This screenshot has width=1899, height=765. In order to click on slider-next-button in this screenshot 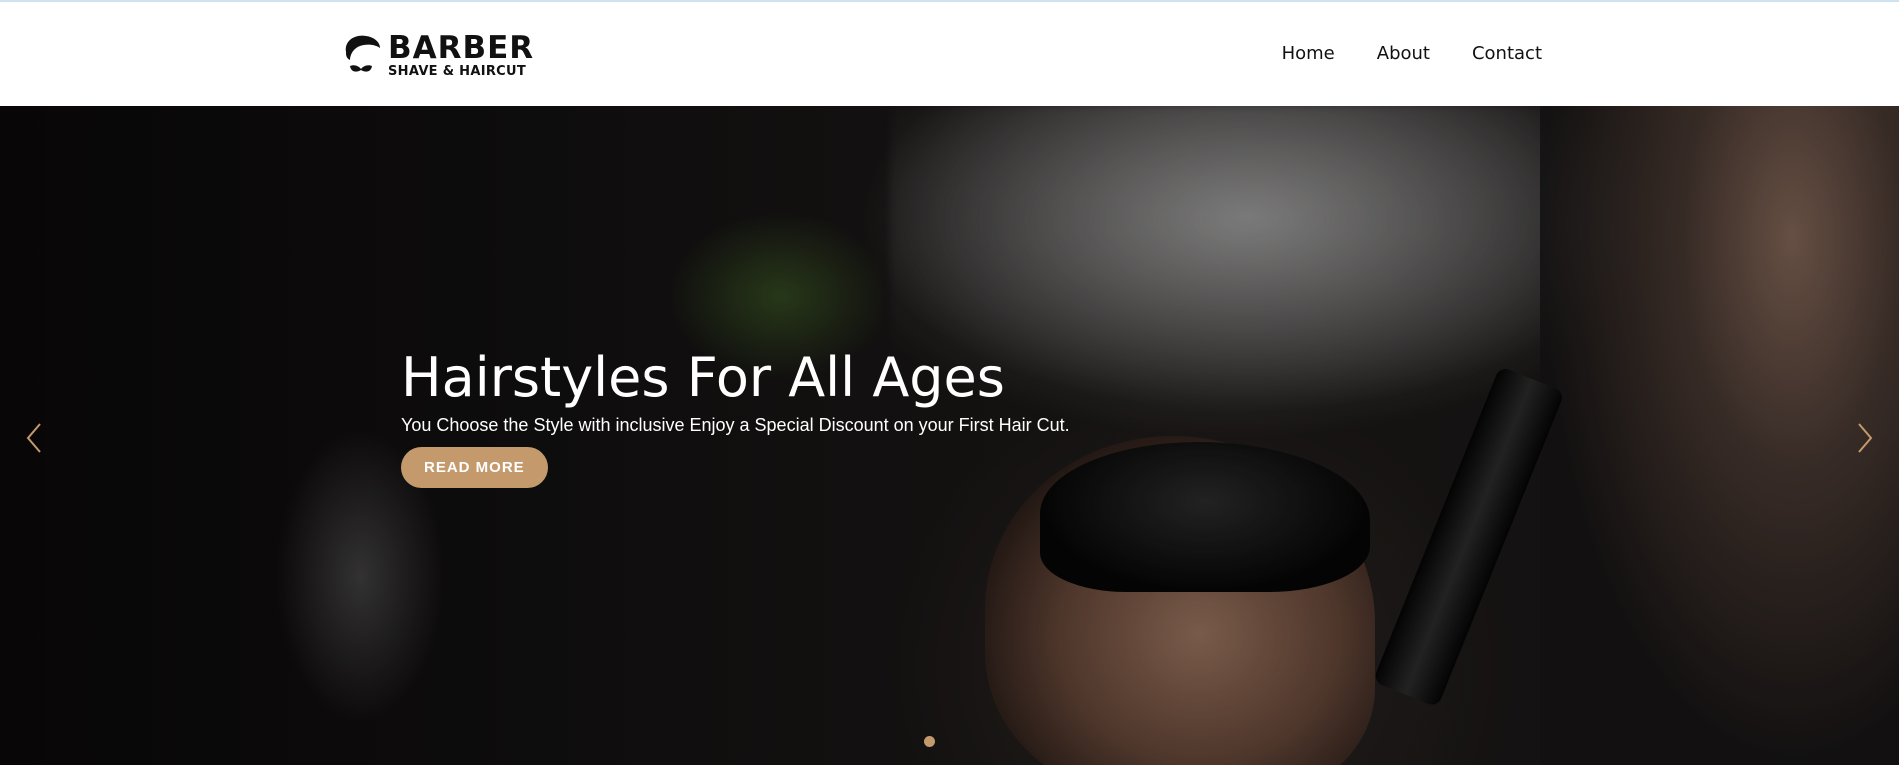, I will do `click(1864, 438)`.